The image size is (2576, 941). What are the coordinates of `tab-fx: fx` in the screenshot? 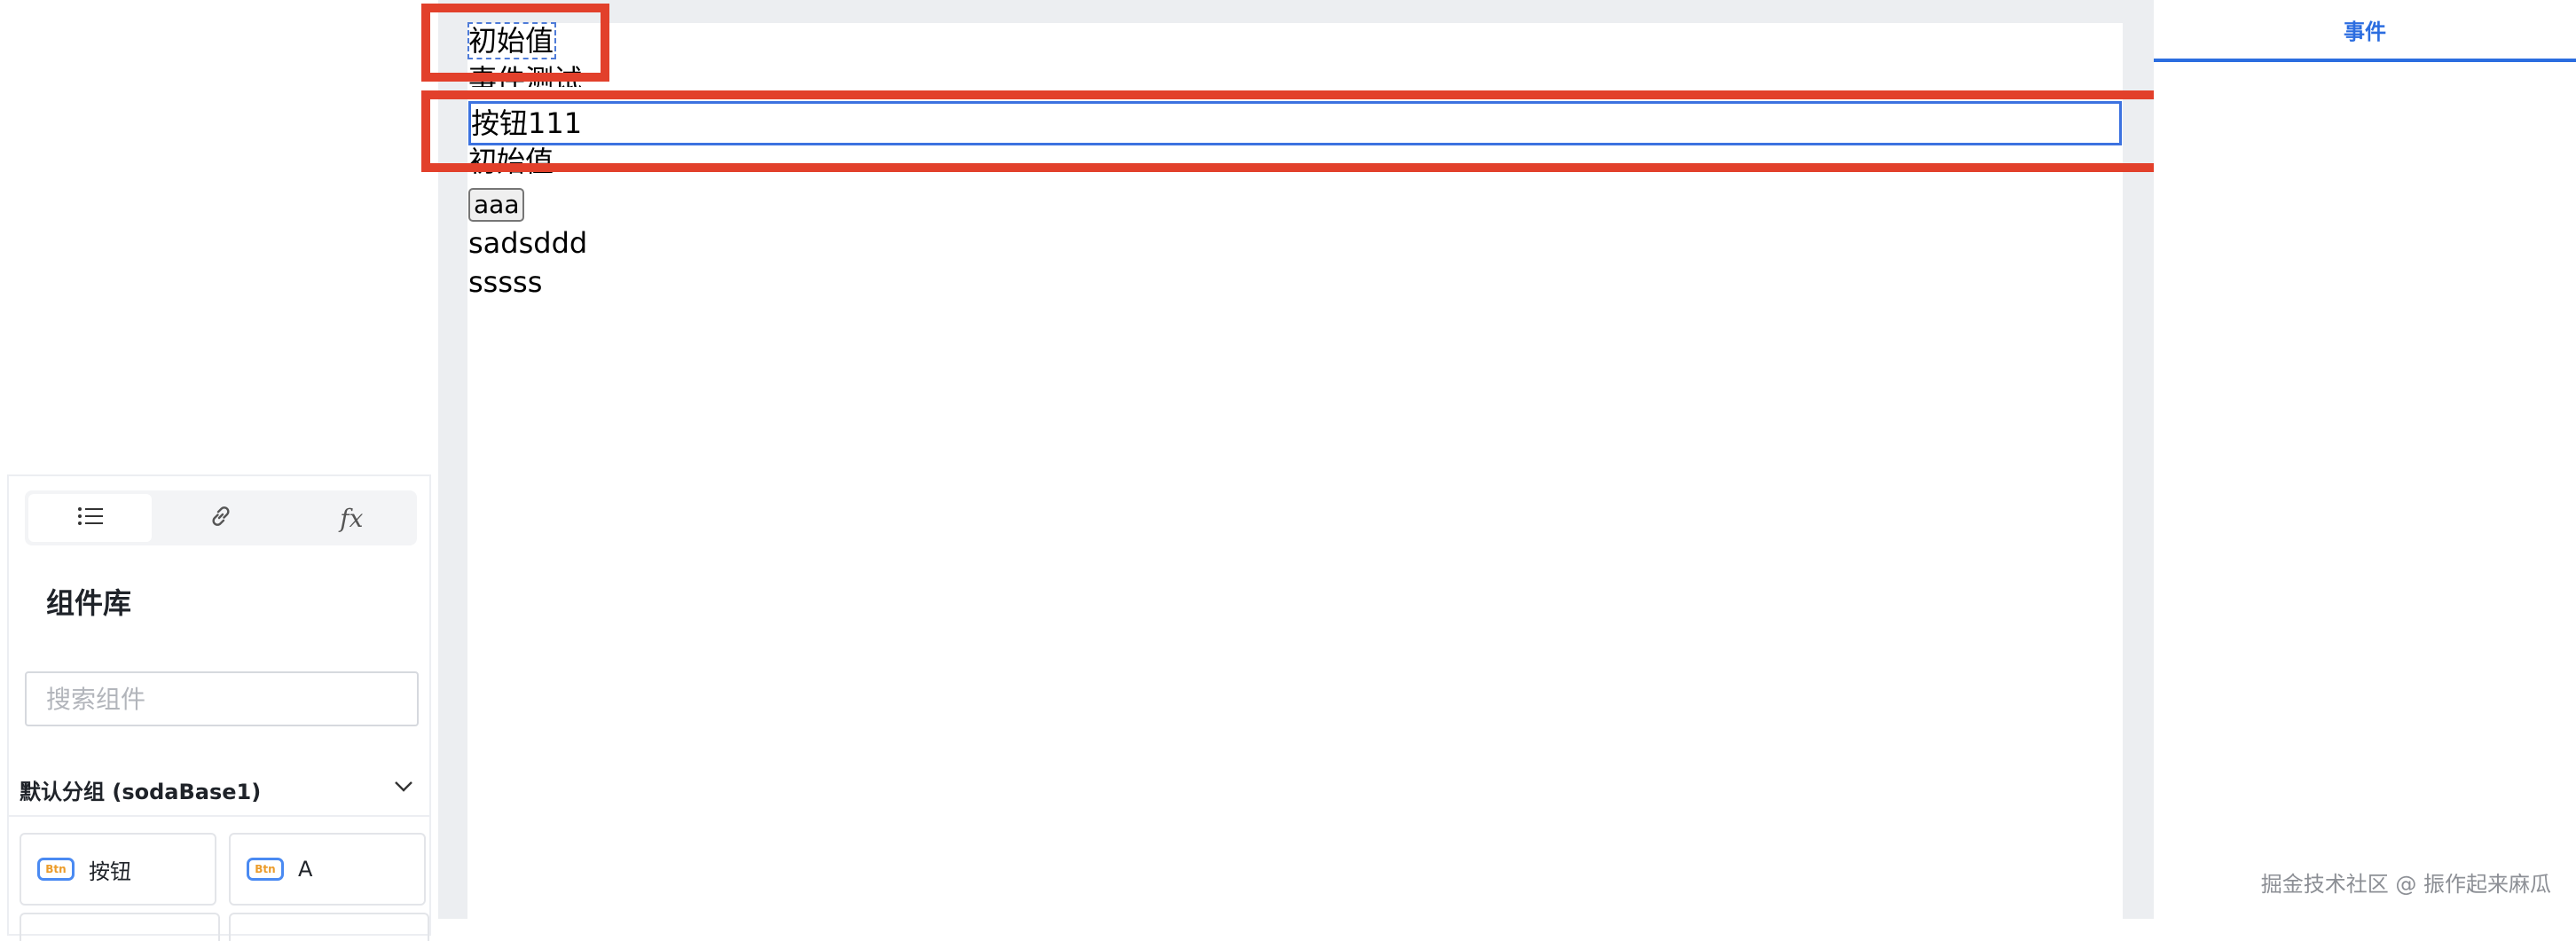 It's located at (351, 518).